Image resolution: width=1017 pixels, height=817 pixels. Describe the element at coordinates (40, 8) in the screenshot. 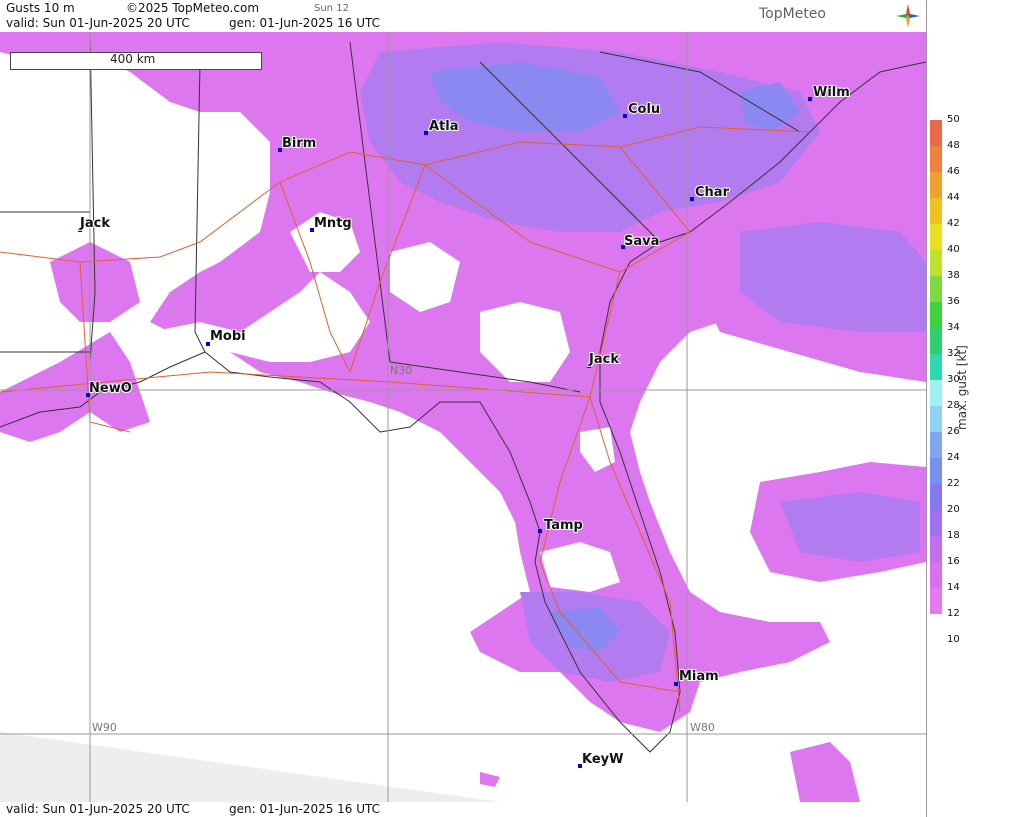

I see `product-title: Gusts 10 m` at that location.